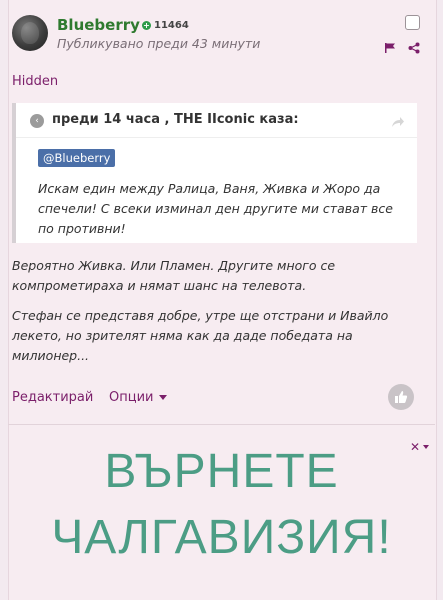 The image size is (443, 600). What do you see at coordinates (390, 48) in the screenshot?
I see `flag-icon` at bounding box center [390, 48].